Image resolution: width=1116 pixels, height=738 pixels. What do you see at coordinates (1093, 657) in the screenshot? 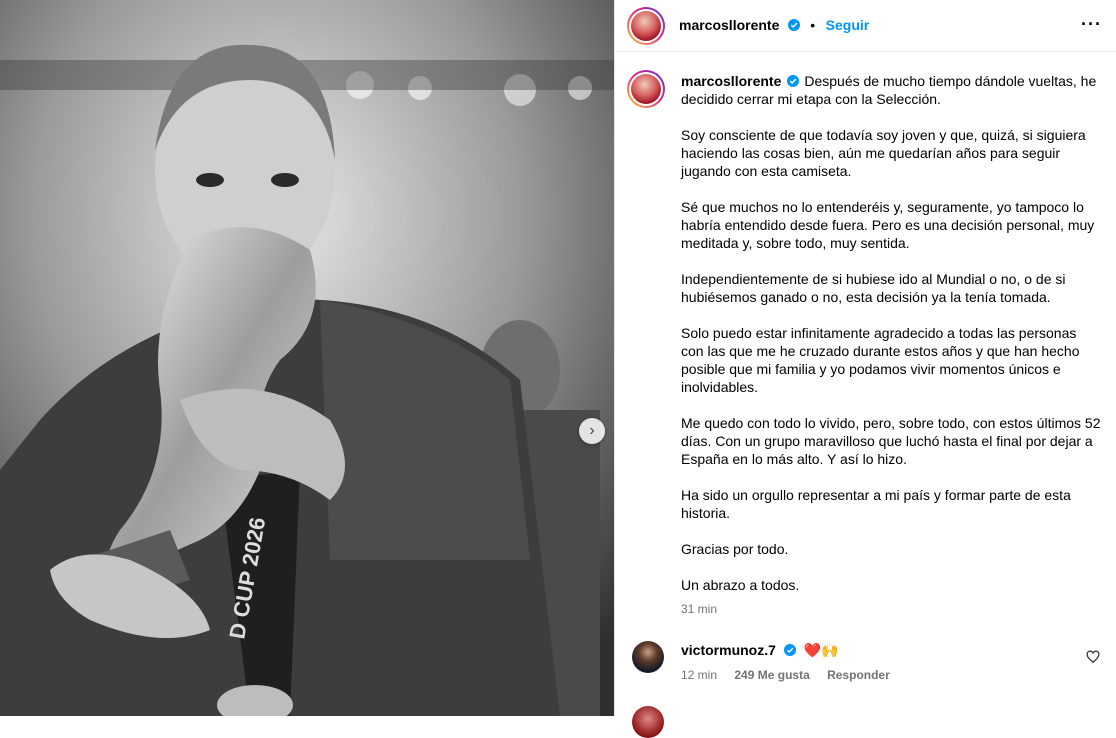
I see `heart-icon` at bounding box center [1093, 657].